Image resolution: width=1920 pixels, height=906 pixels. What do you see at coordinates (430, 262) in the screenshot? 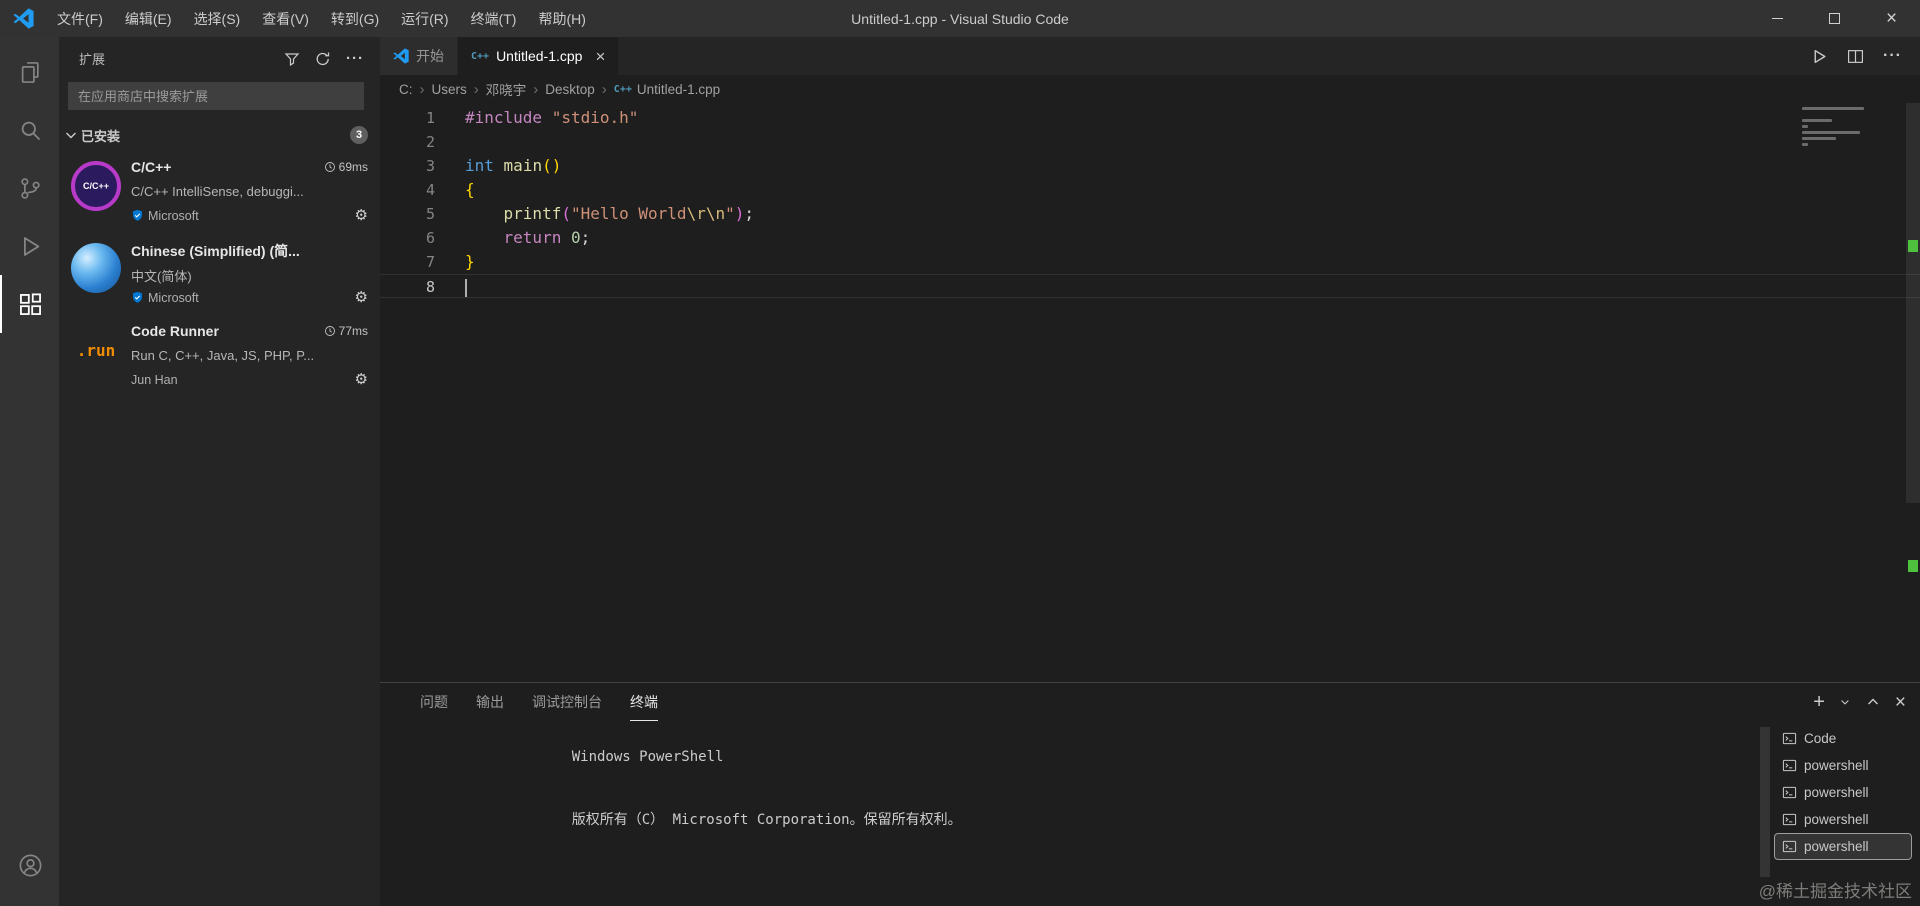
I see `line-number: 7` at bounding box center [430, 262].